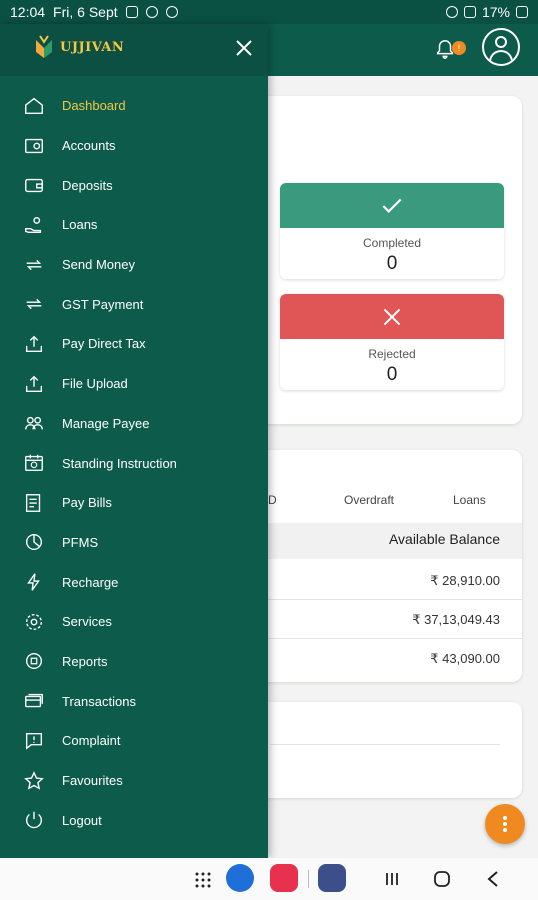 The image size is (538, 900). I want to click on calendar-icon, so click(34, 463).